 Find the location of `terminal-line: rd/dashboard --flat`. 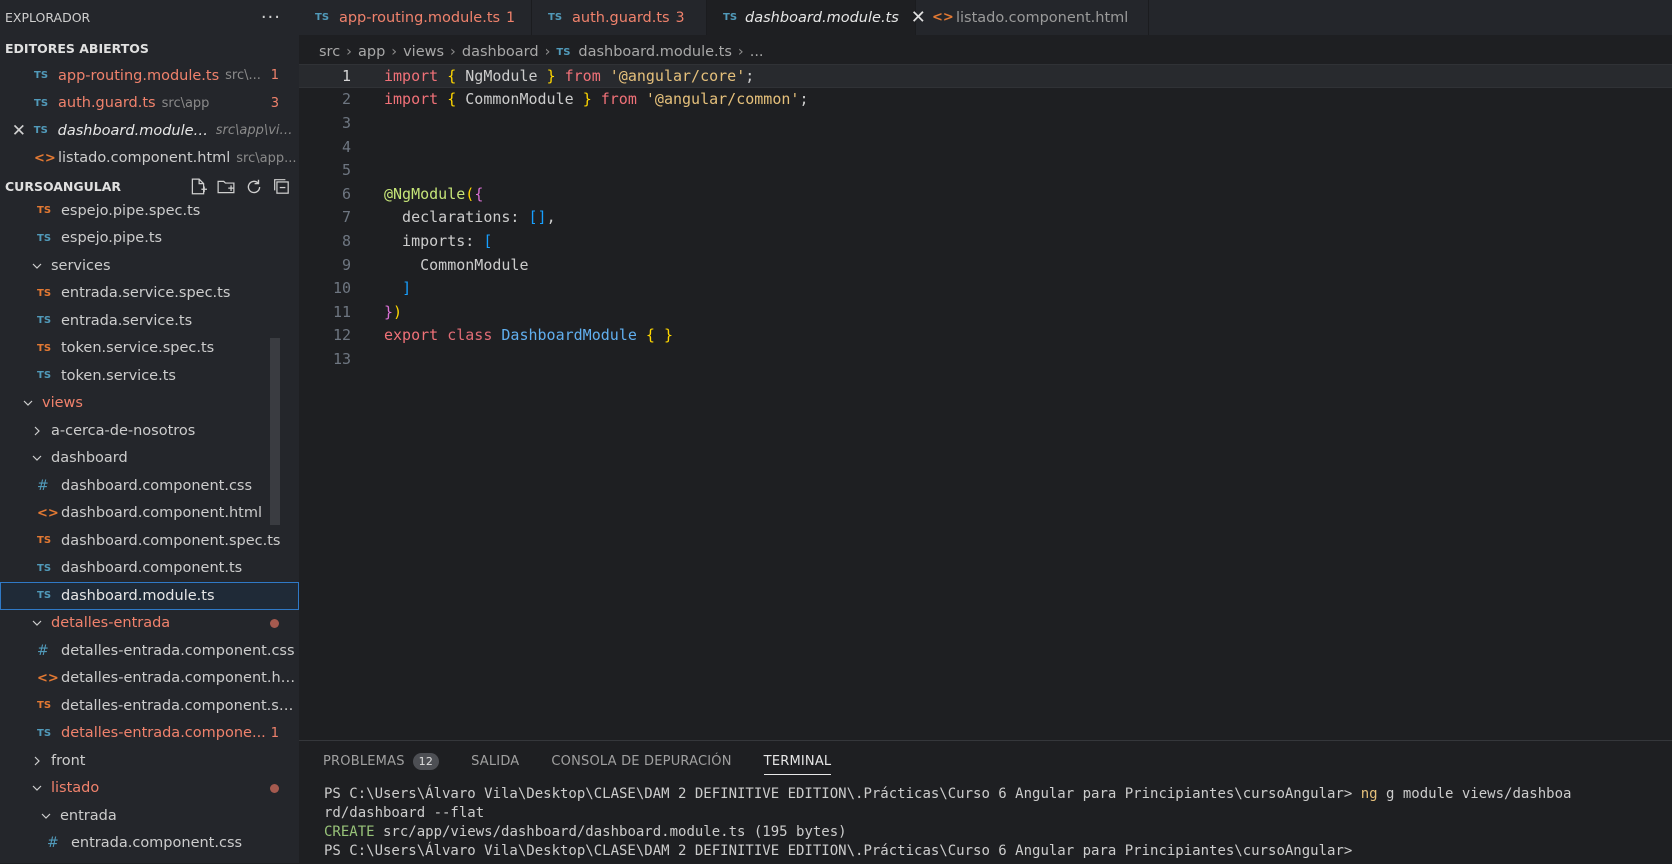

terminal-line: rd/dashboard --flat is located at coordinates (404, 813).